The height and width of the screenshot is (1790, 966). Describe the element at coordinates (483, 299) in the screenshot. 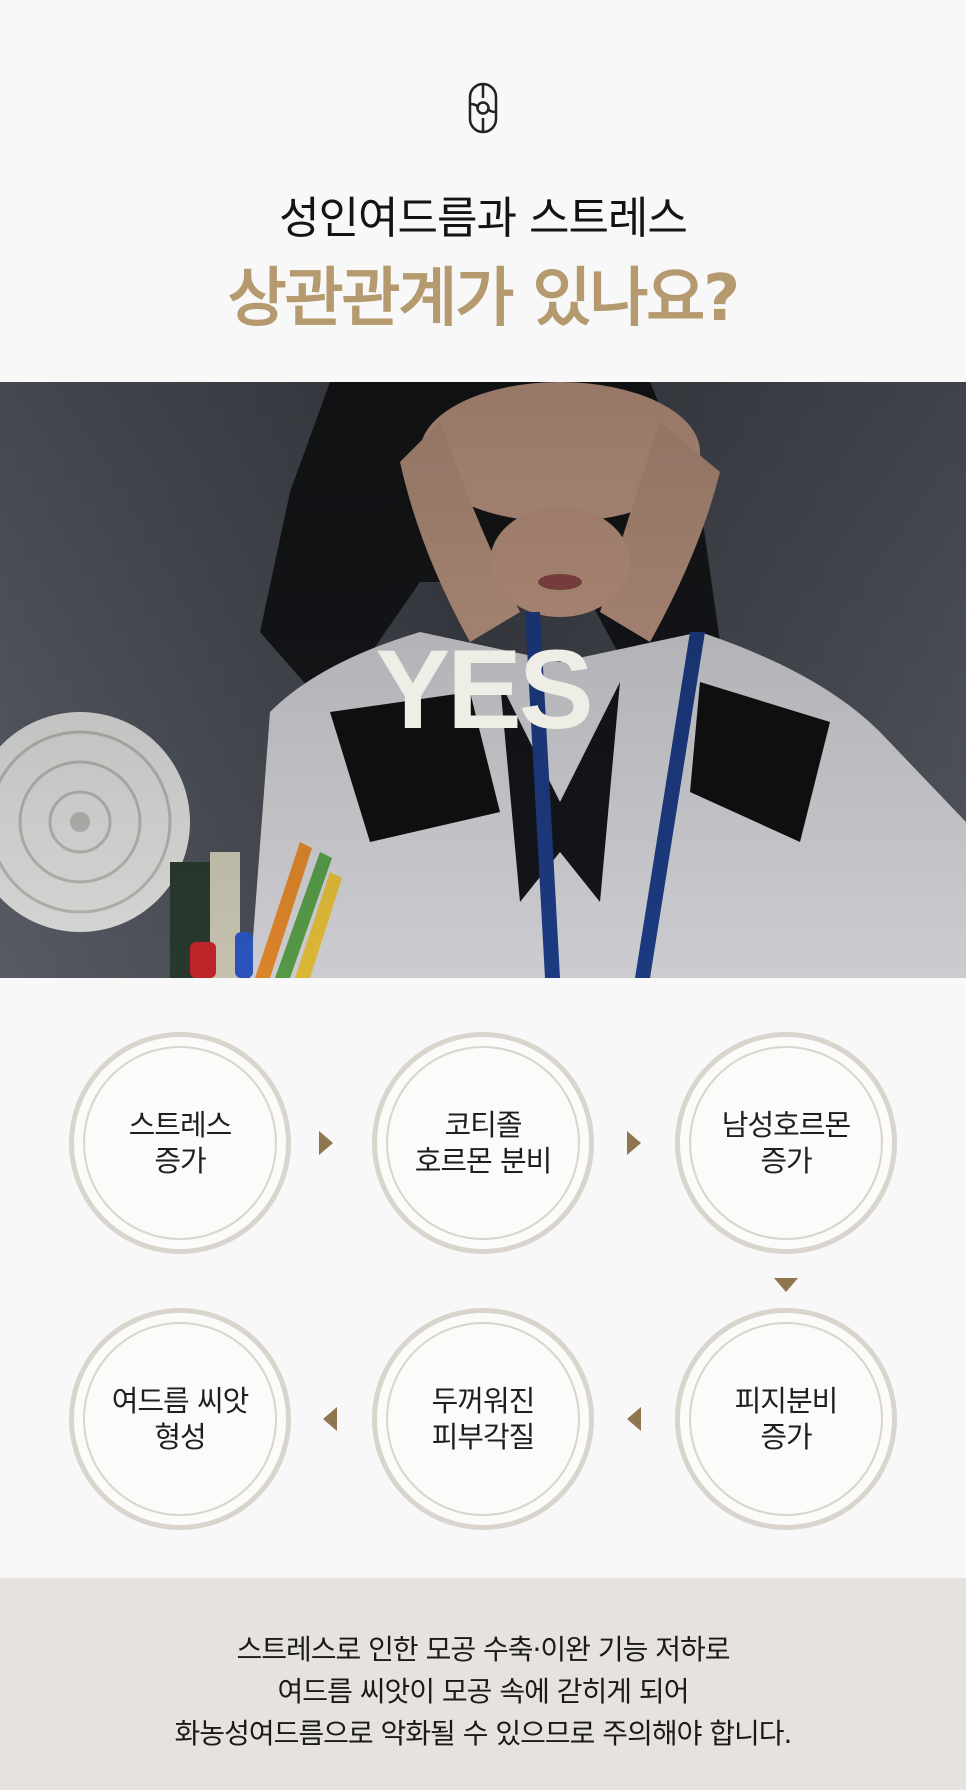

I see `page-question: 상관관계가 있나요?` at that location.